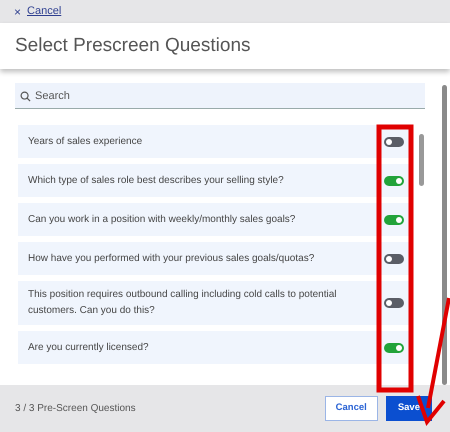 The height and width of the screenshot is (432, 450). Describe the element at coordinates (133, 46) in the screenshot. I see `dialog-title: Select Prescreen Questions` at that location.